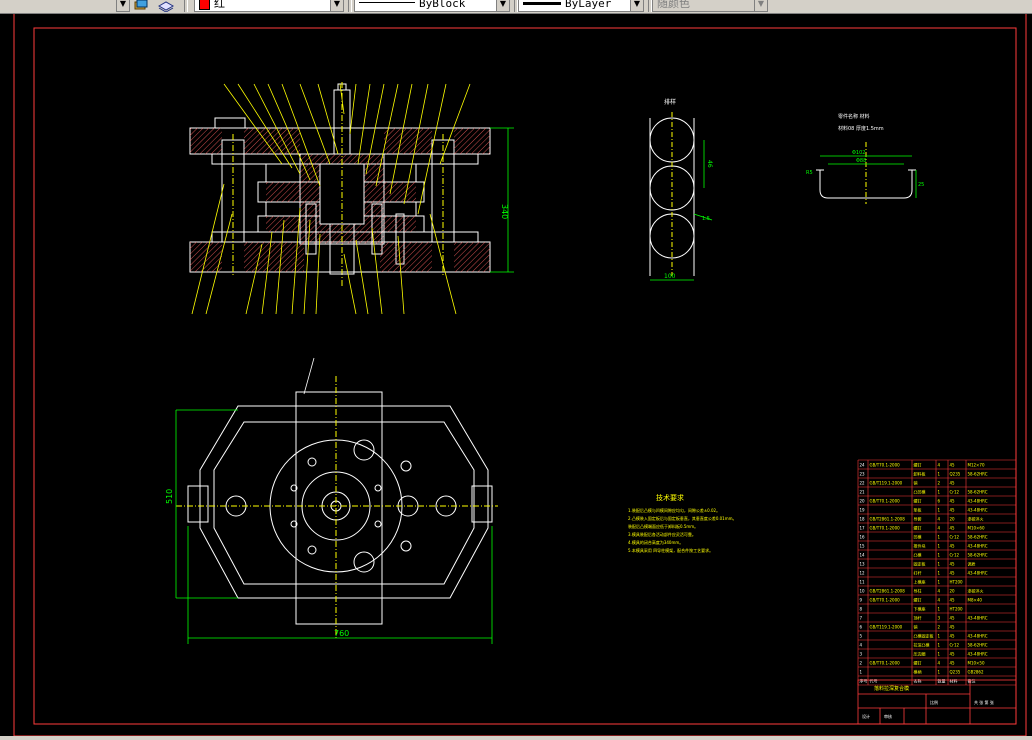 The width and height of the screenshot is (1032, 740). Describe the element at coordinates (504, 211) in the screenshot. I see `section-height-text: 340` at that location.